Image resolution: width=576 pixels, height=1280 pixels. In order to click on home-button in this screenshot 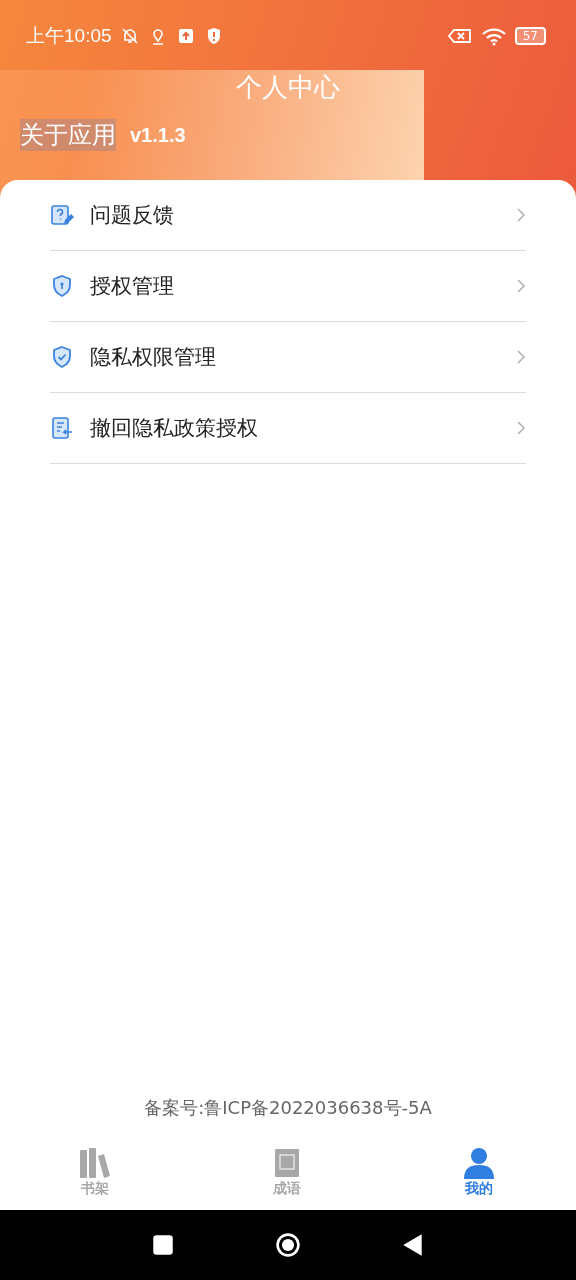, I will do `click(288, 1245)`.